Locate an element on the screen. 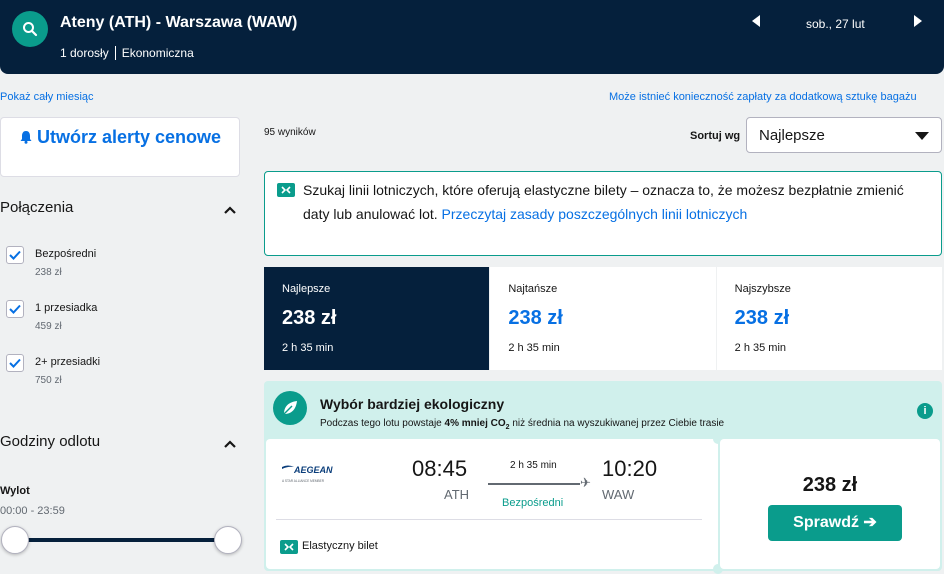  airline-name: AEGEAN is located at coordinates (313, 470).